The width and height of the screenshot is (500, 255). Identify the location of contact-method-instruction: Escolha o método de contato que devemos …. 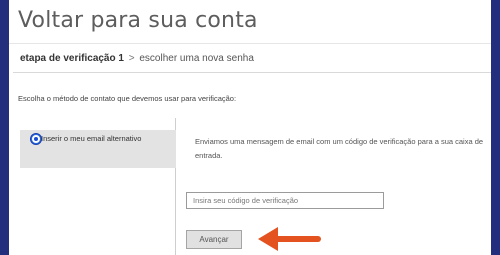
(127, 98).